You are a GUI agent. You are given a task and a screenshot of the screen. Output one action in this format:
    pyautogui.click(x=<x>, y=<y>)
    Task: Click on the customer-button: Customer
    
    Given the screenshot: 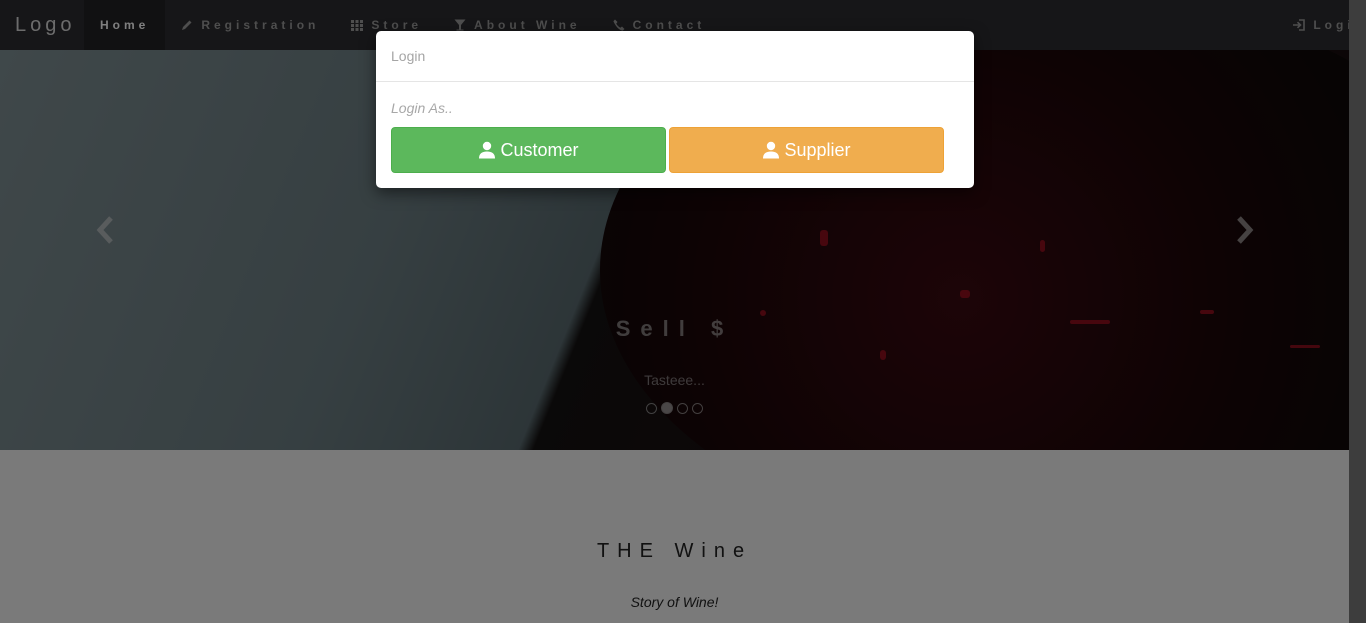 What is the action you would take?
    pyautogui.click(x=528, y=150)
    